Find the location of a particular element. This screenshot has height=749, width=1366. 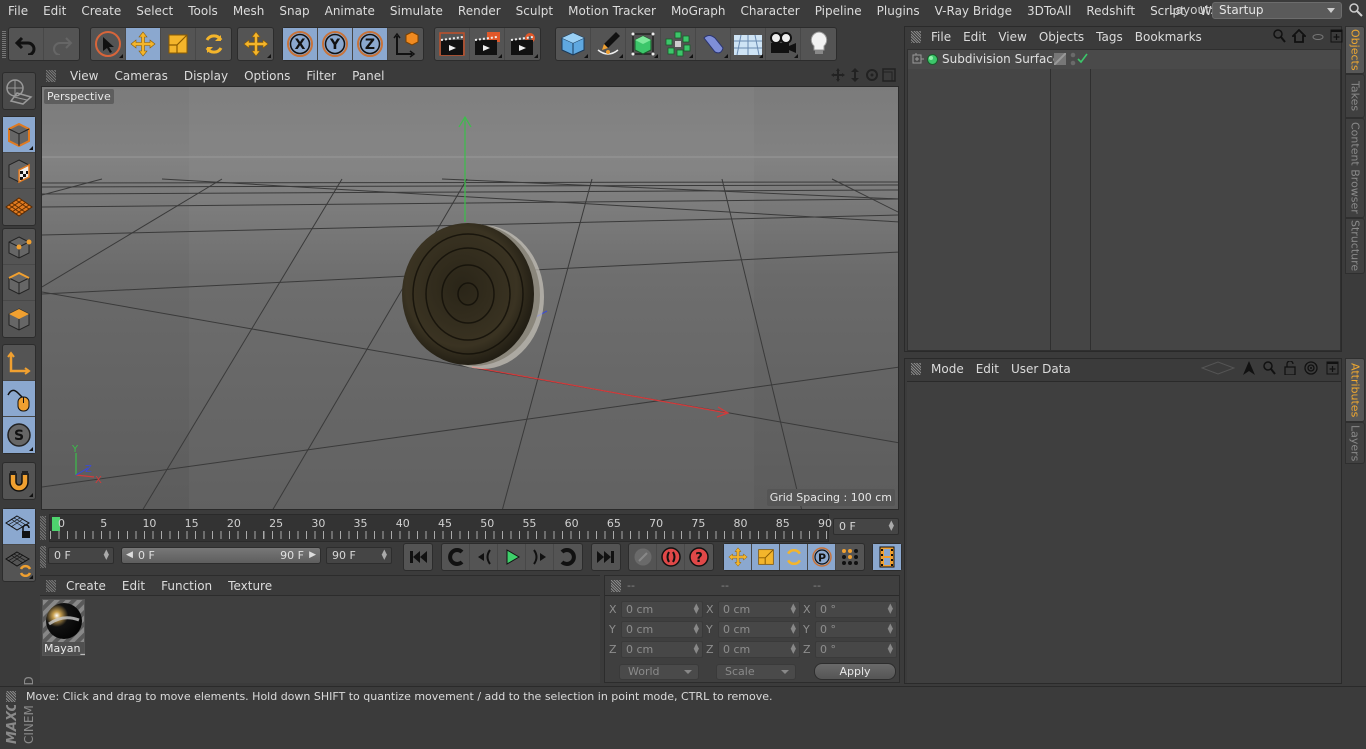

menu-select: Select is located at coordinates (154, 11).